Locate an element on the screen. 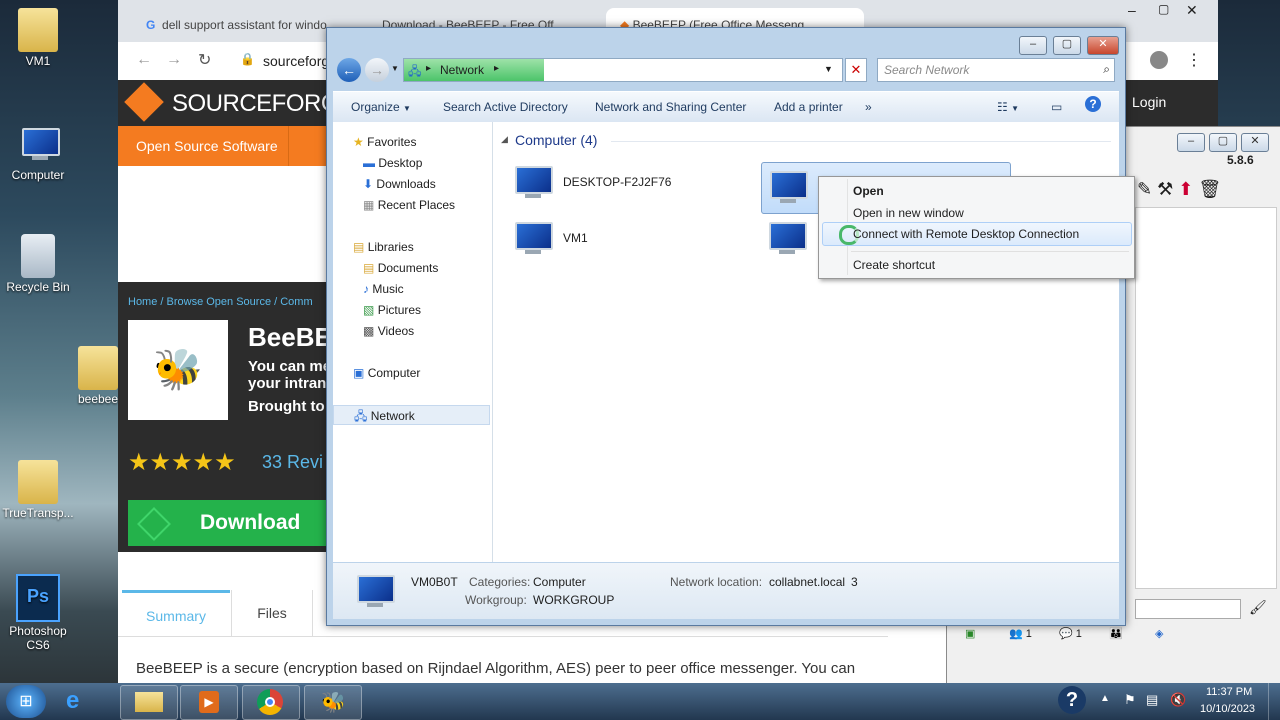 This screenshot has height=720, width=1280. details-categories-label: Categories: is located at coordinates (500, 582).